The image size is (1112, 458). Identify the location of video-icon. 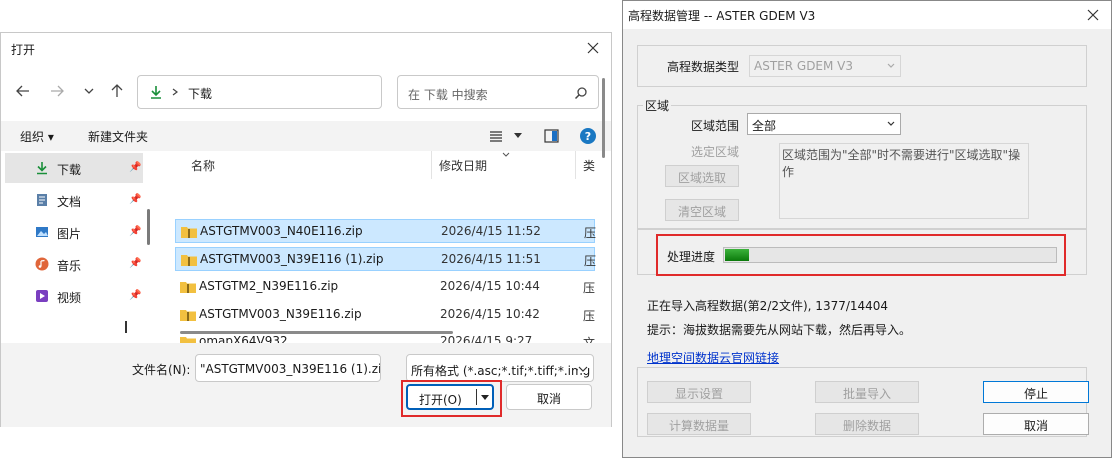
(42, 296).